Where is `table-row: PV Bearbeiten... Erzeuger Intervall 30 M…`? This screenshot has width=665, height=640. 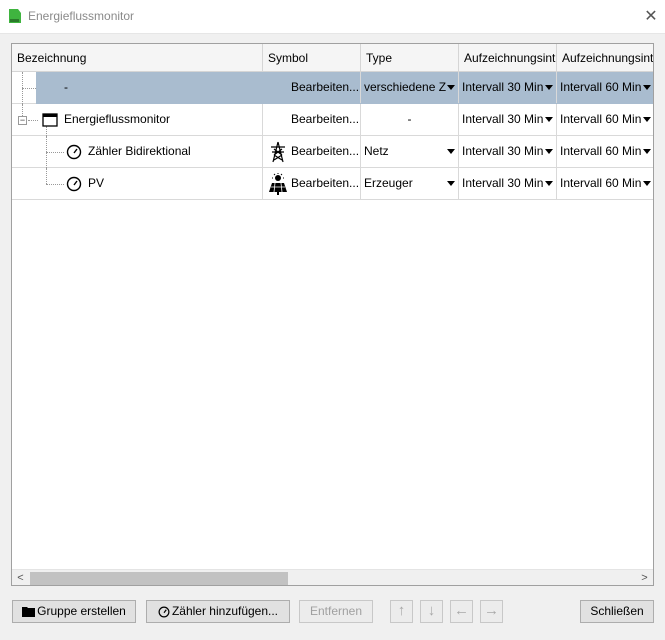
table-row: PV Bearbeiten... Erzeuger Intervall 30 M… is located at coordinates (332, 184).